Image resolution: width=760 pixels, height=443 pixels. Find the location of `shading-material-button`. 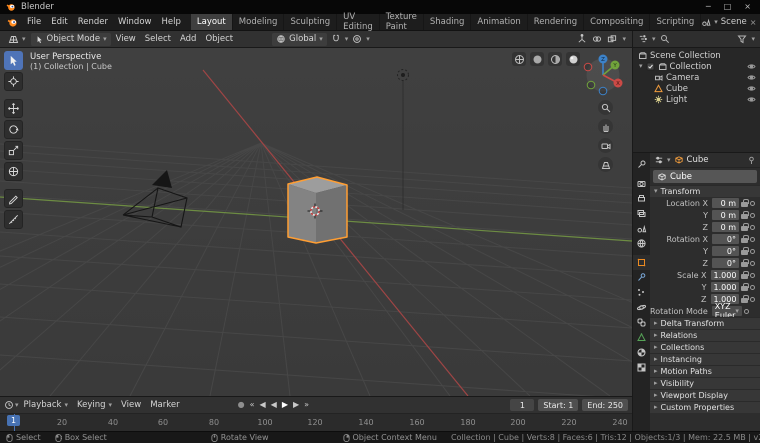

shading-material-button is located at coordinates (555, 59).